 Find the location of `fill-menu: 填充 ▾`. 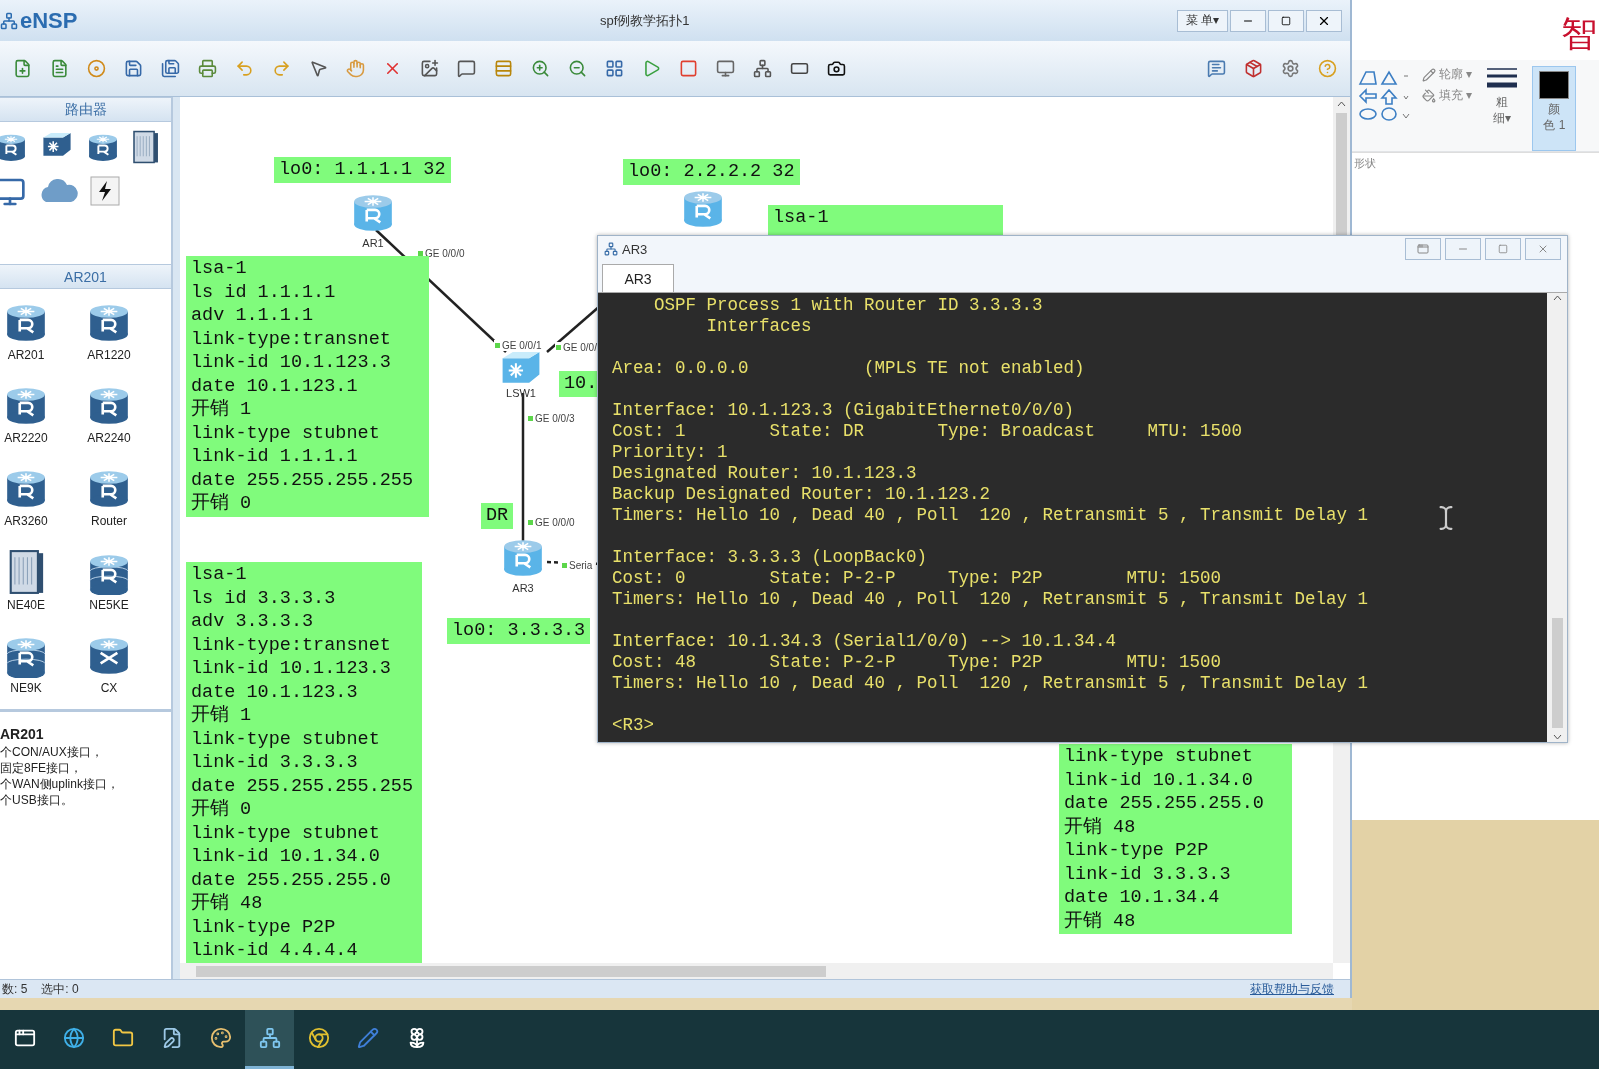

fill-menu: 填充 ▾ is located at coordinates (1447, 95).